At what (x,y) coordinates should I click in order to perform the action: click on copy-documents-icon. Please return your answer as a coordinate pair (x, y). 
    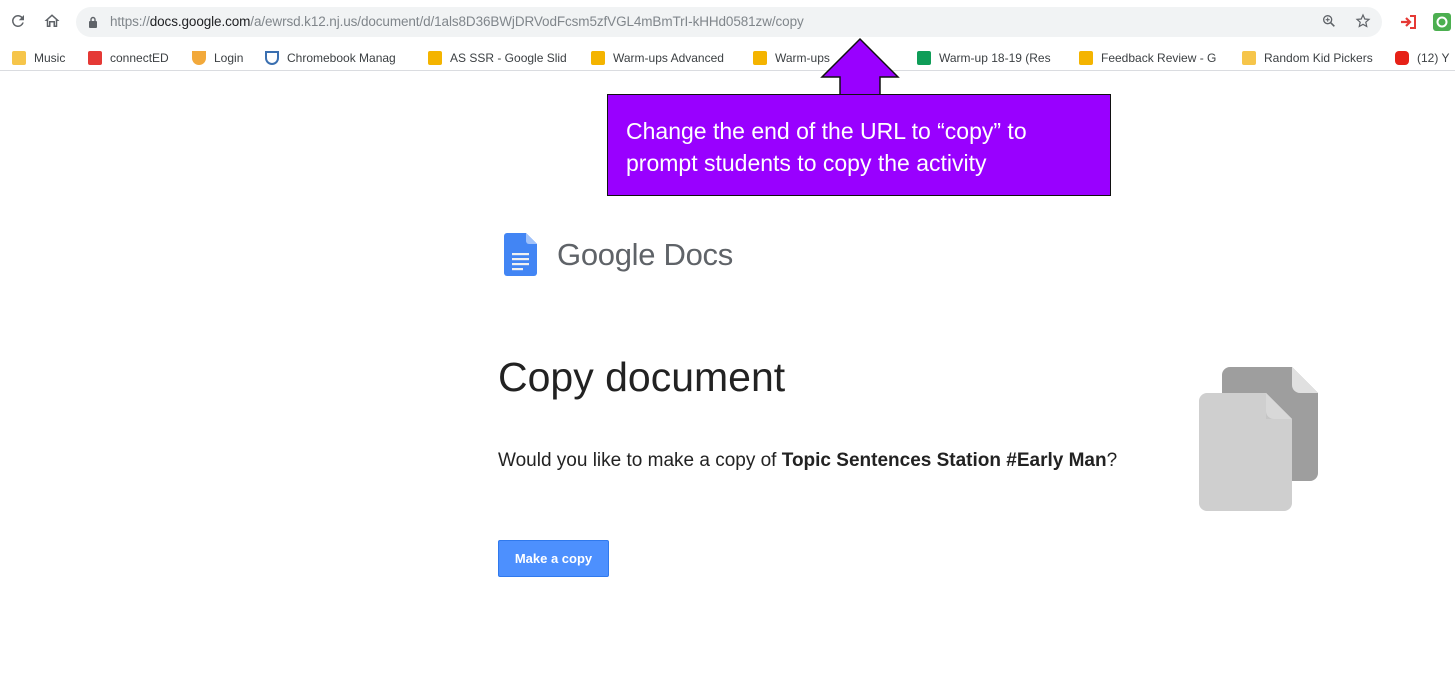
    Looking at the image, I should click on (1258, 439).